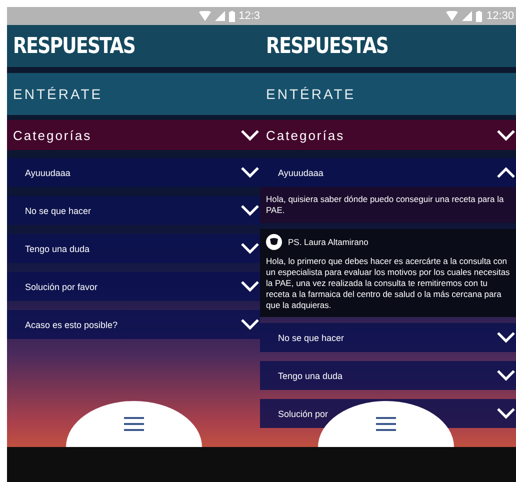 Image resolution: width=516 pixels, height=482 pixels. Describe the element at coordinates (133, 286) in the screenshot. I see `accordion-item: Solución por favor` at that location.